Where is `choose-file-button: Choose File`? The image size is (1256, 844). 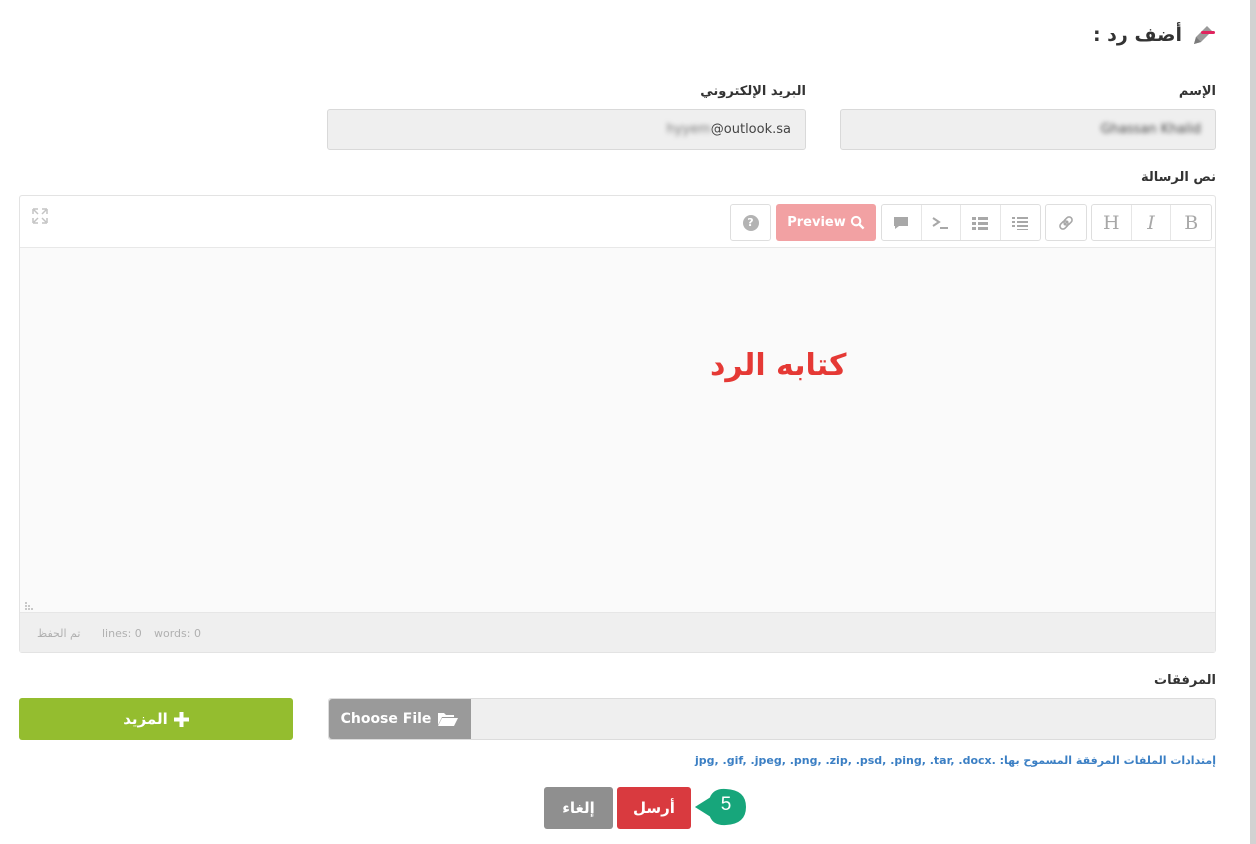
choose-file-button: Choose File is located at coordinates (400, 719).